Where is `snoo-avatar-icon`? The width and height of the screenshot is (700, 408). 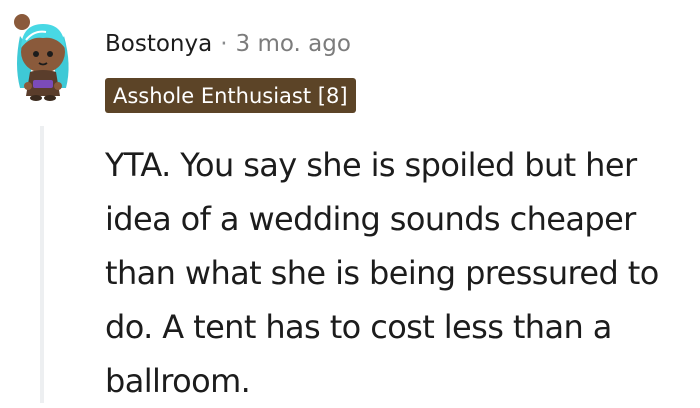
snoo-avatar-icon is located at coordinates (41, 57).